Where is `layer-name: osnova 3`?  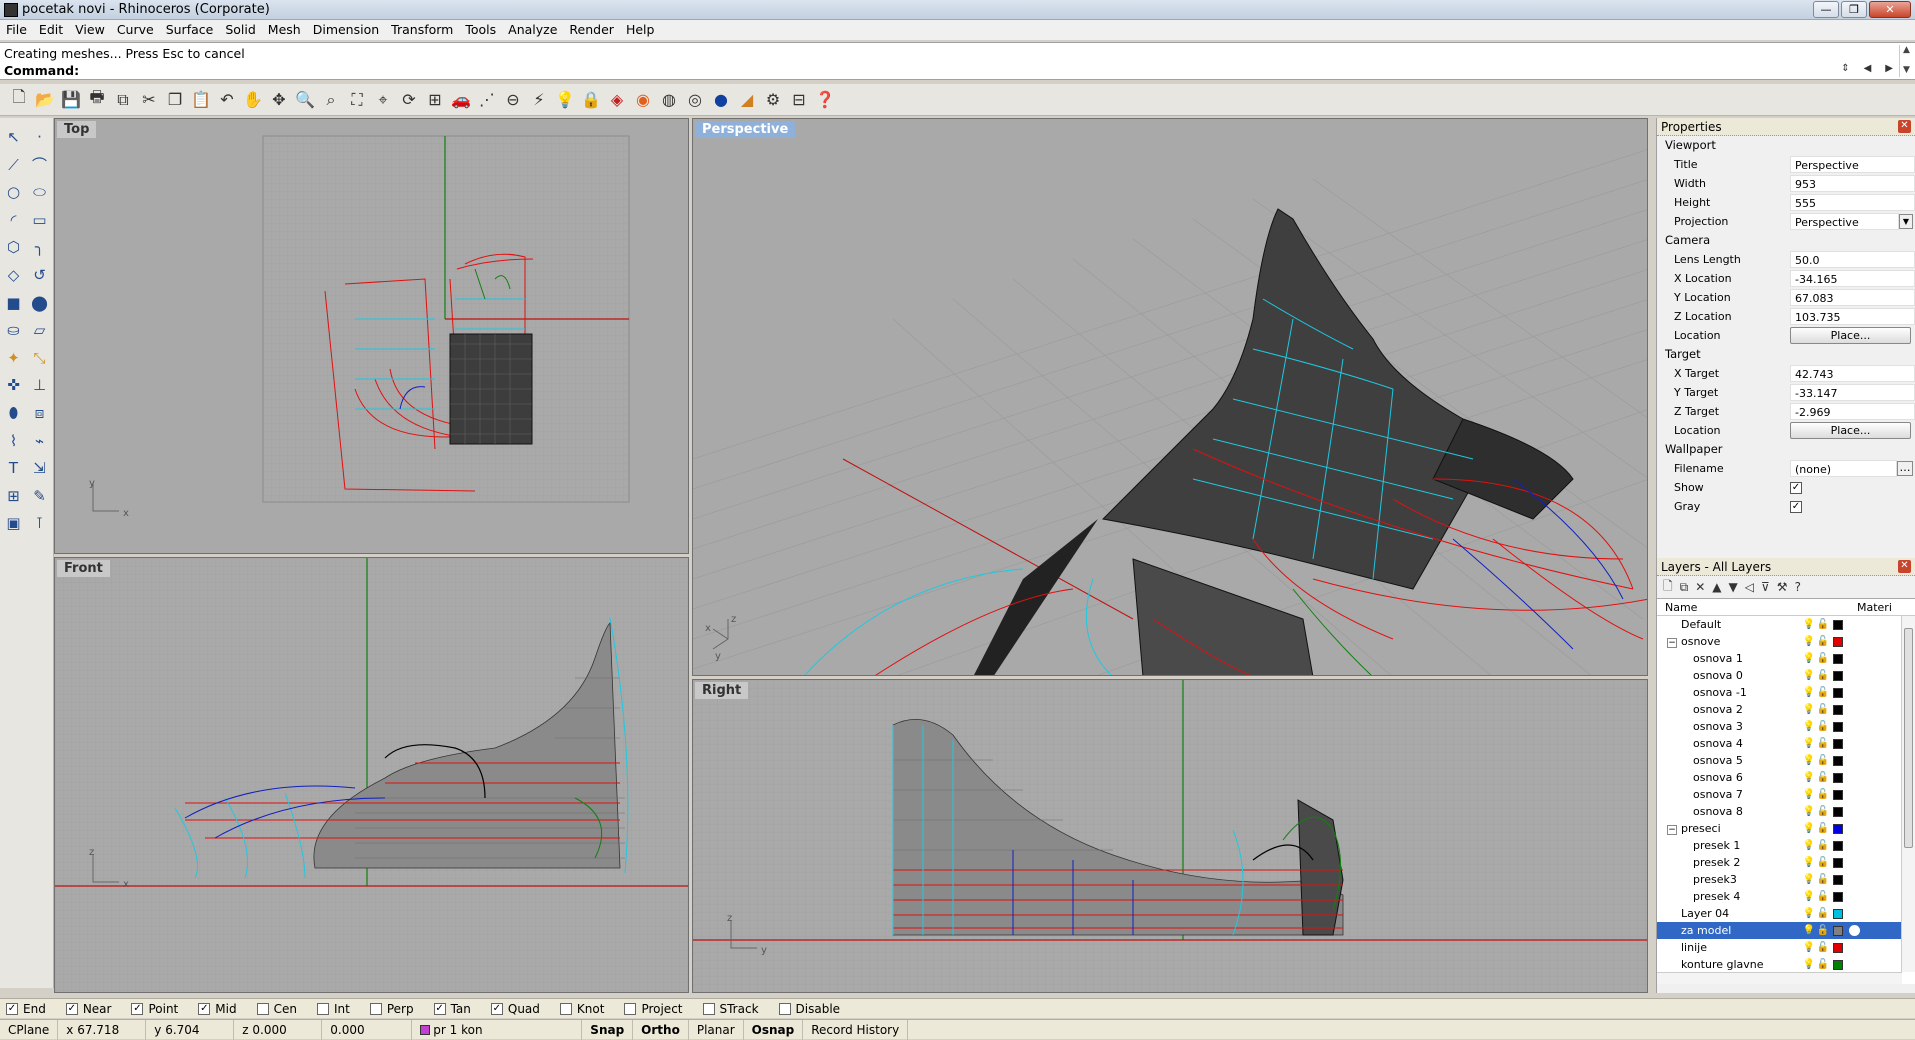 layer-name: osnova 3 is located at coordinates (1724, 726).